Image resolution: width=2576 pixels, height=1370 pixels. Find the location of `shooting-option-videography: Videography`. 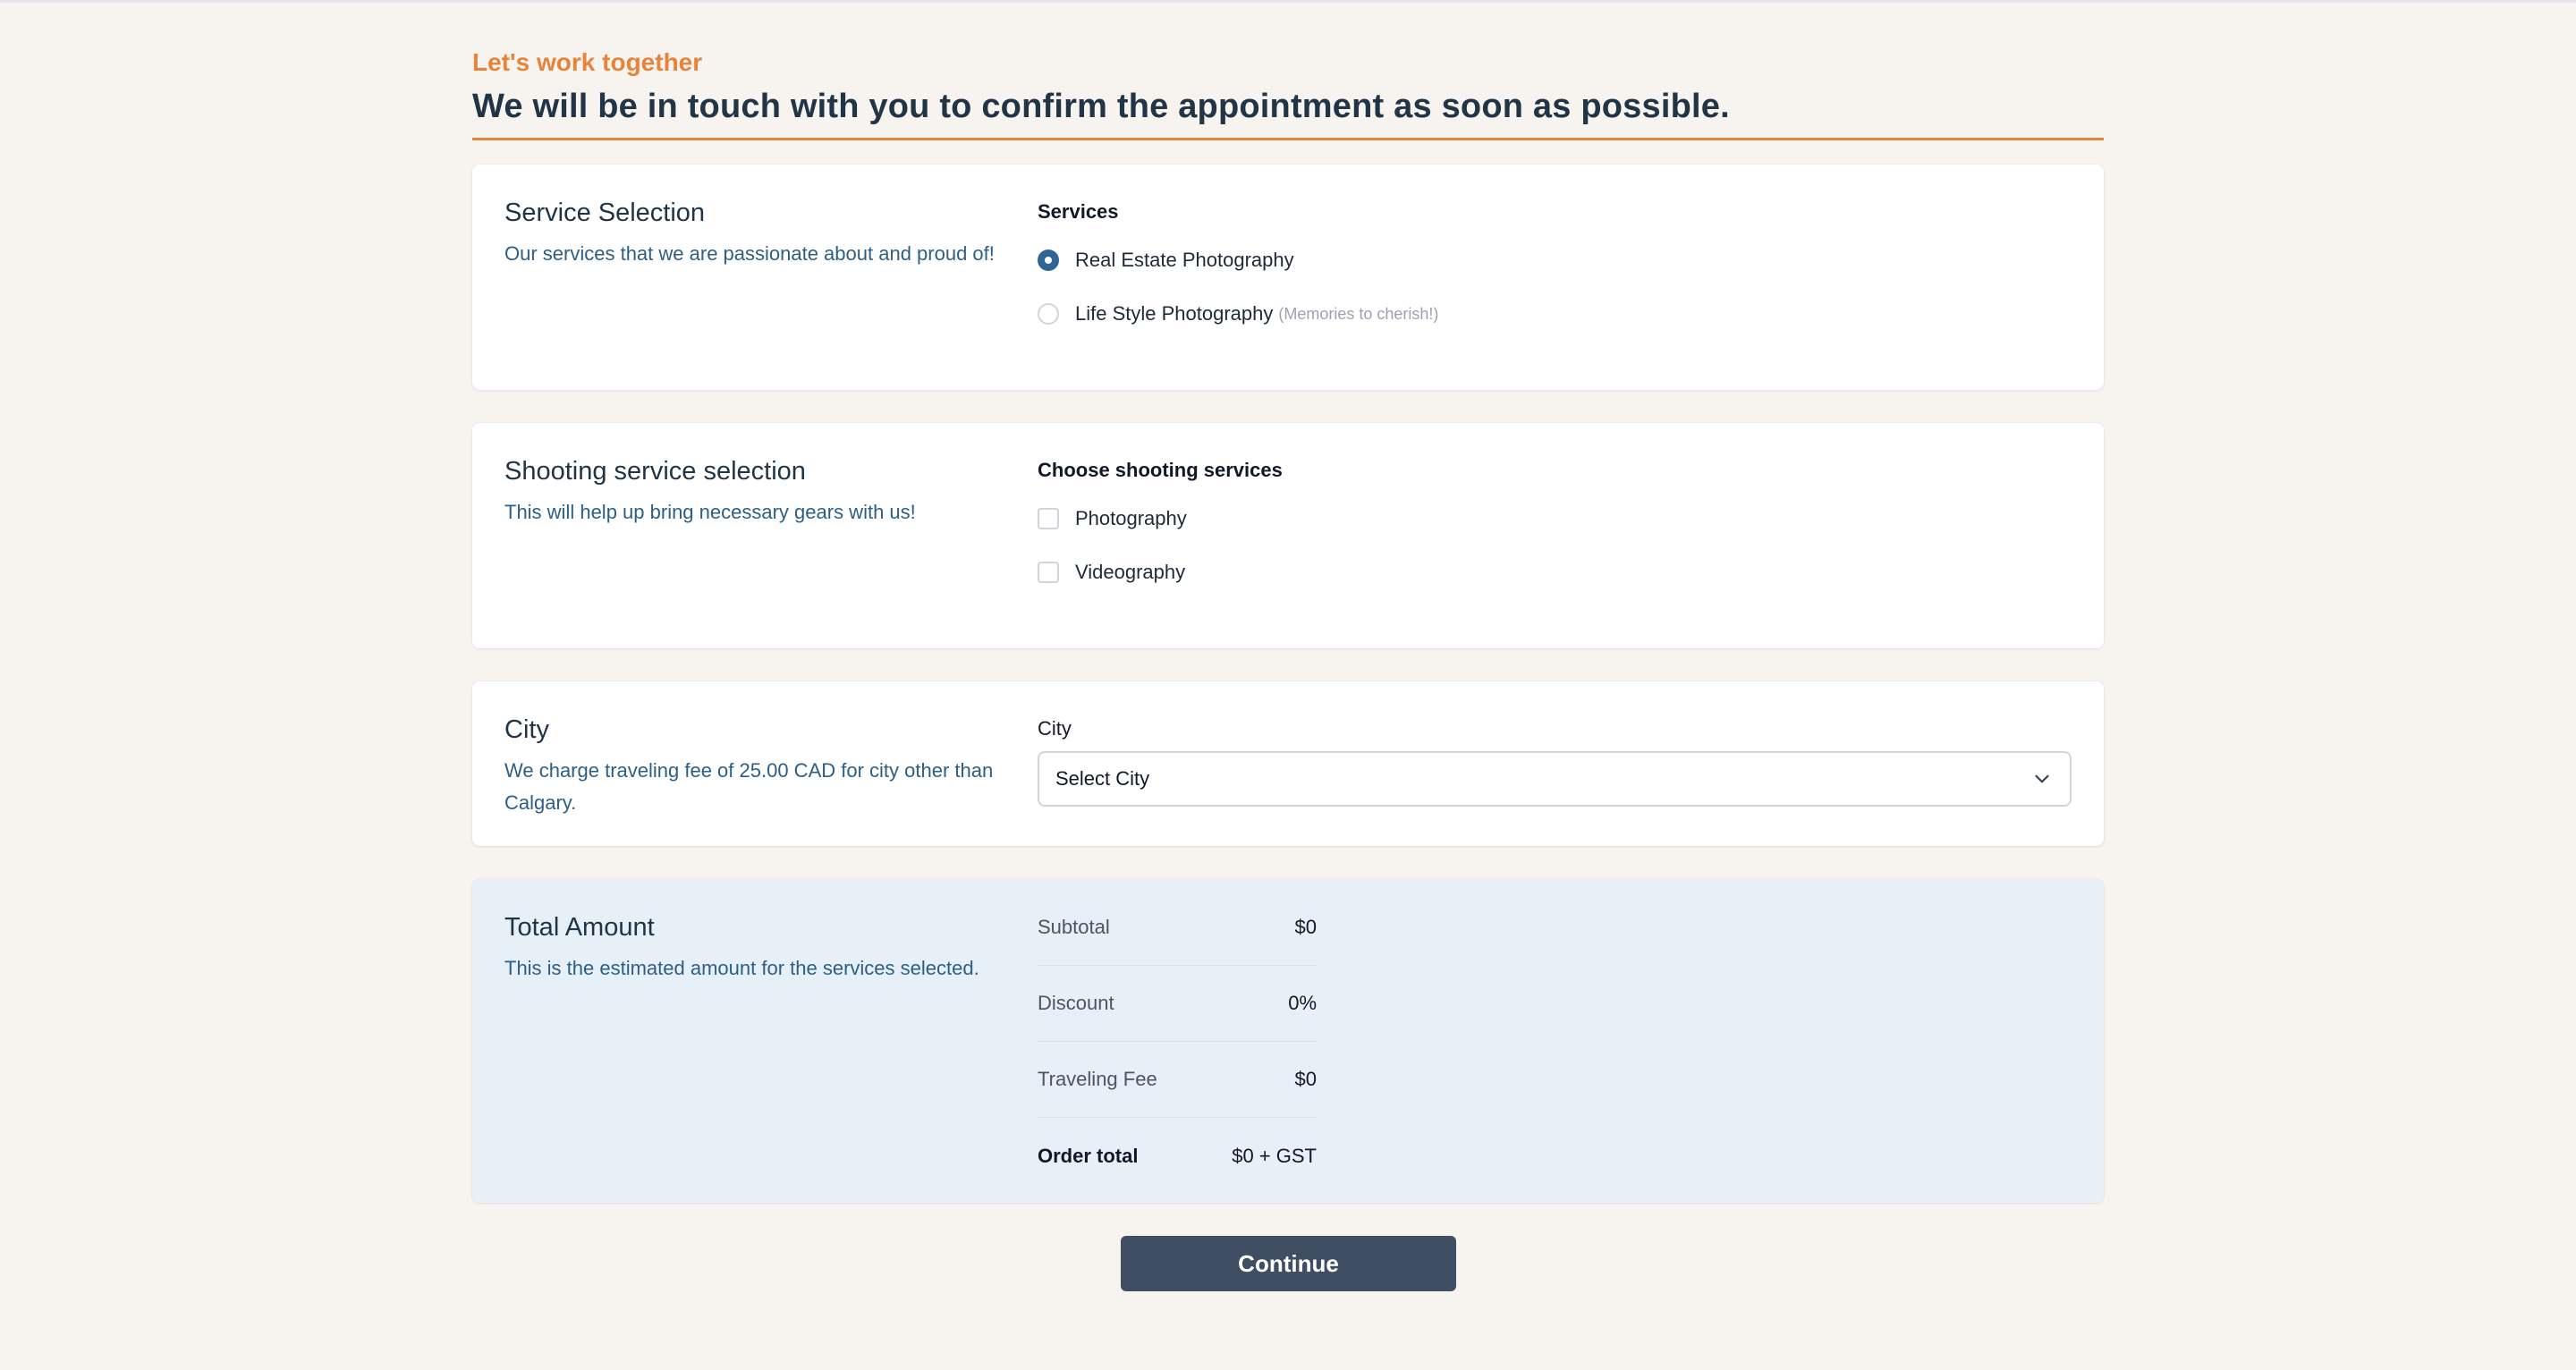

shooting-option-videography: Videography is located at coordinates (1111, 572).